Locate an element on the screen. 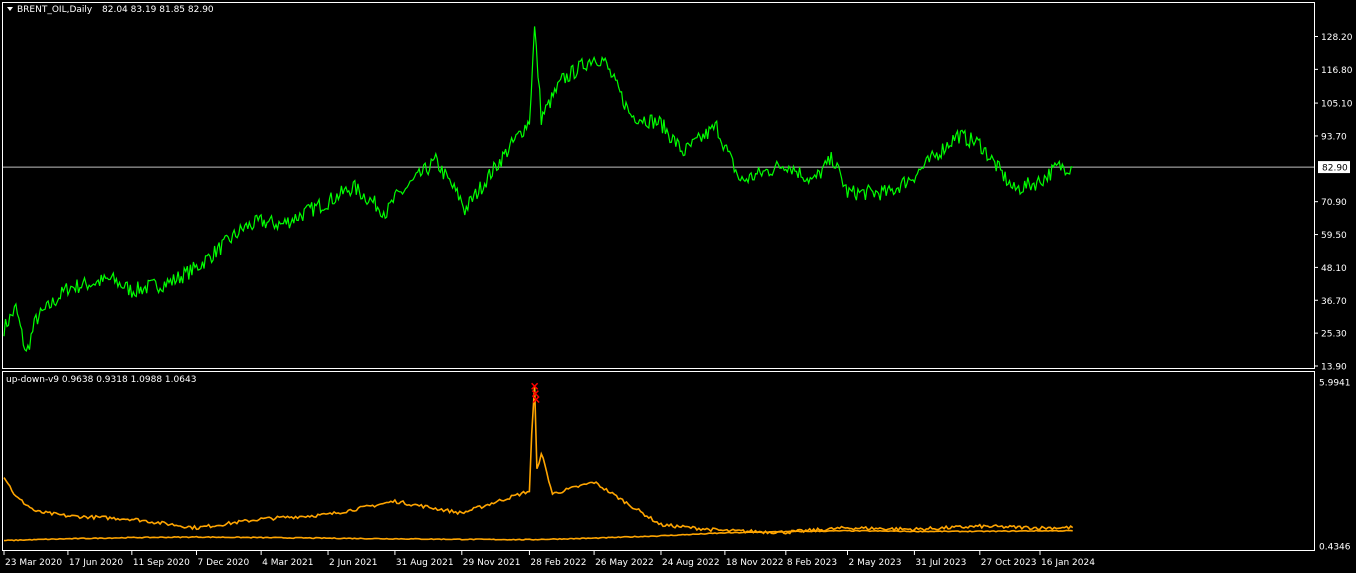  indicator-title: up-down-v9 0.9638 0.9318 1.0988 1.0643 is located at coordinates (101, 380).